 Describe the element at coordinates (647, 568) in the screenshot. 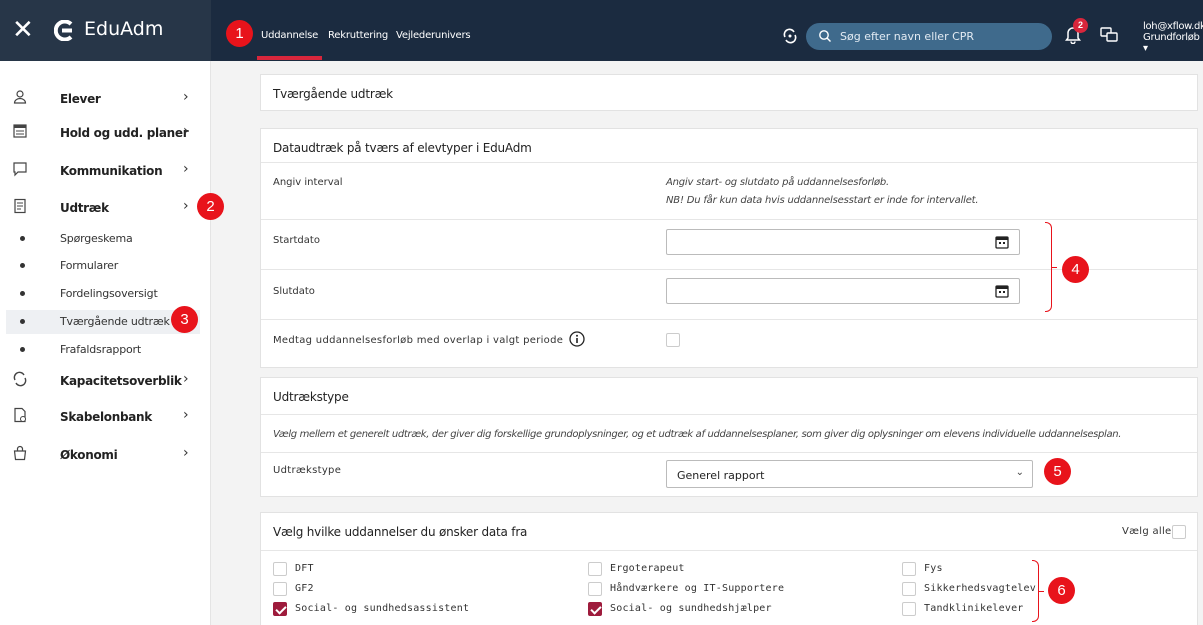

I see `edu-label: Ergoterapeut` at that location.